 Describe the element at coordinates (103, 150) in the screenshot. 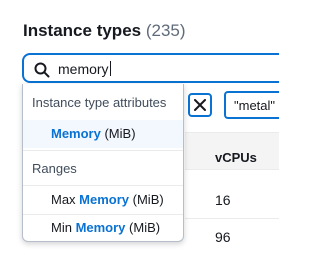

I see `group-divider` at that location.